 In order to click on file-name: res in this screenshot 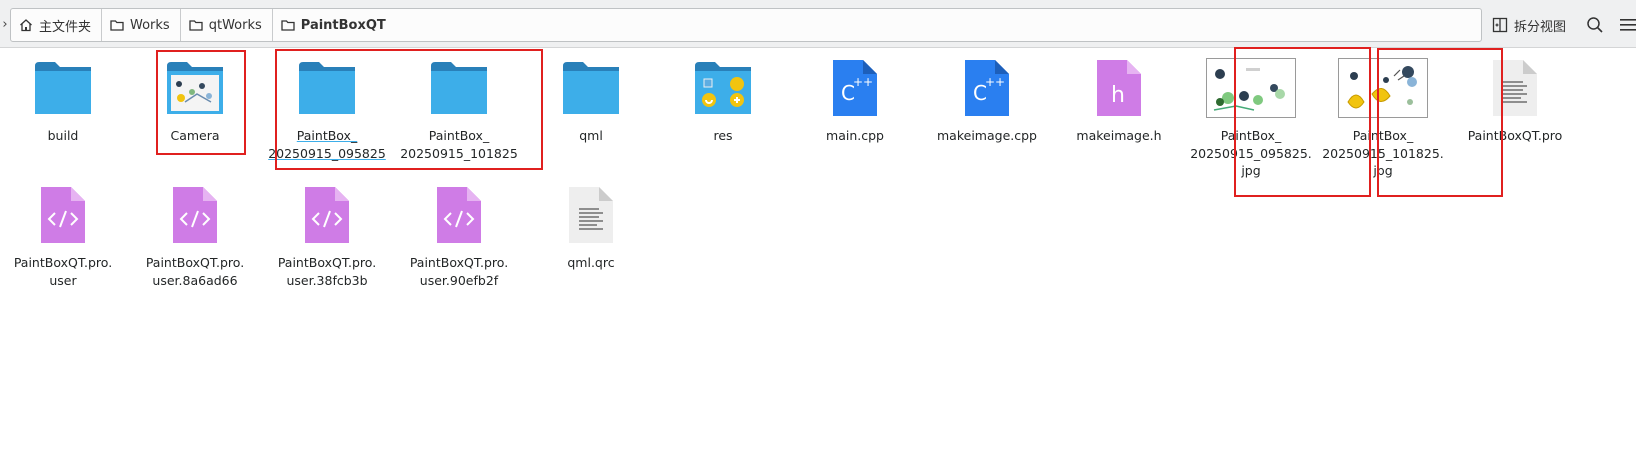, I will do `click(723, 135)`.